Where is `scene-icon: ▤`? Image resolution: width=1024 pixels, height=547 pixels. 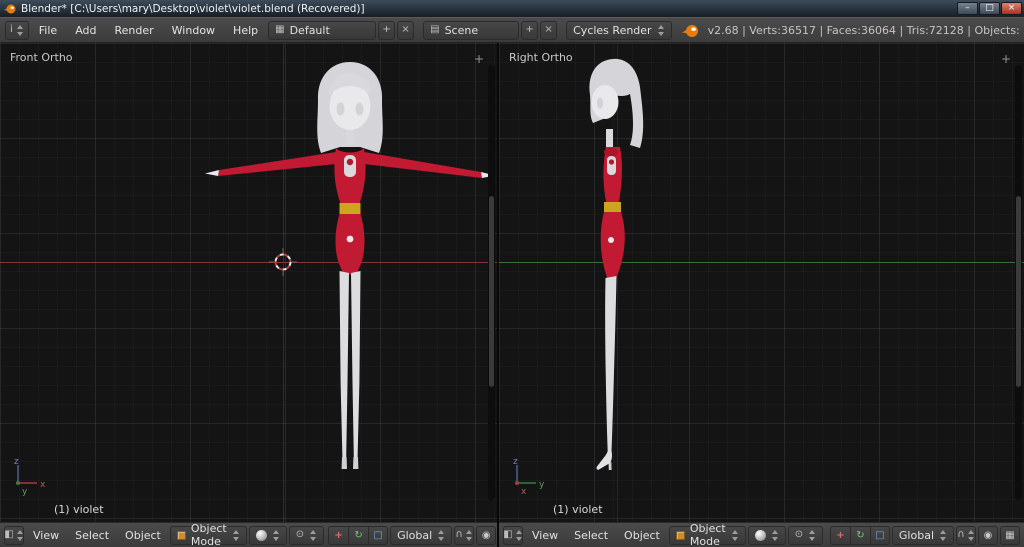
scene-icon: ▤ is located at coordinates (435, 29).